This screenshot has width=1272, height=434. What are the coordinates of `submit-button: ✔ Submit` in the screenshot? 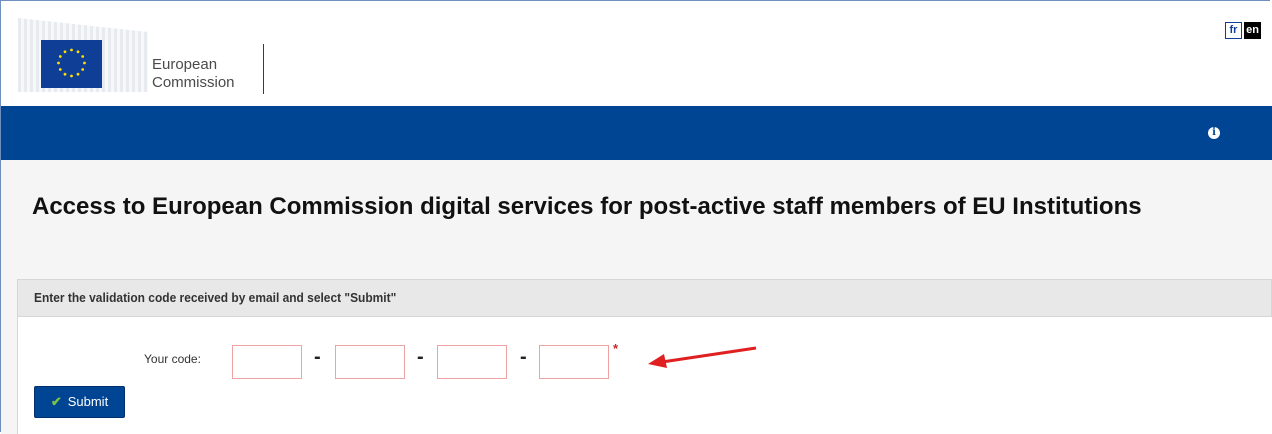 It's located at (79, 402).